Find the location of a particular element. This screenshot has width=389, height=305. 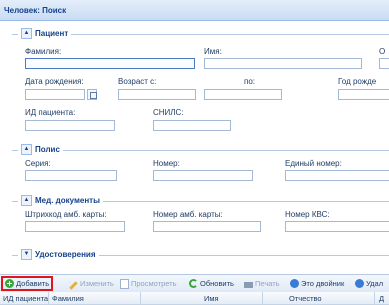

column-patronymic: Отчество is located at coordinates (305, 298).